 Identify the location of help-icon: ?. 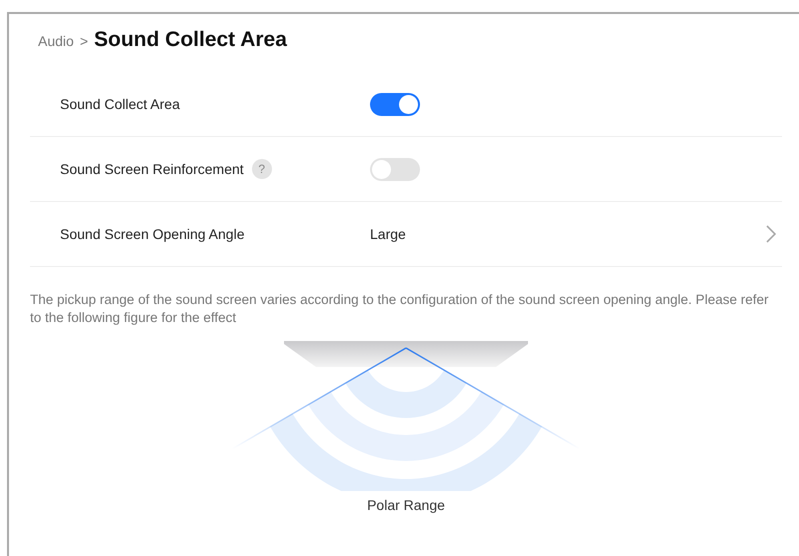
(262, 169).